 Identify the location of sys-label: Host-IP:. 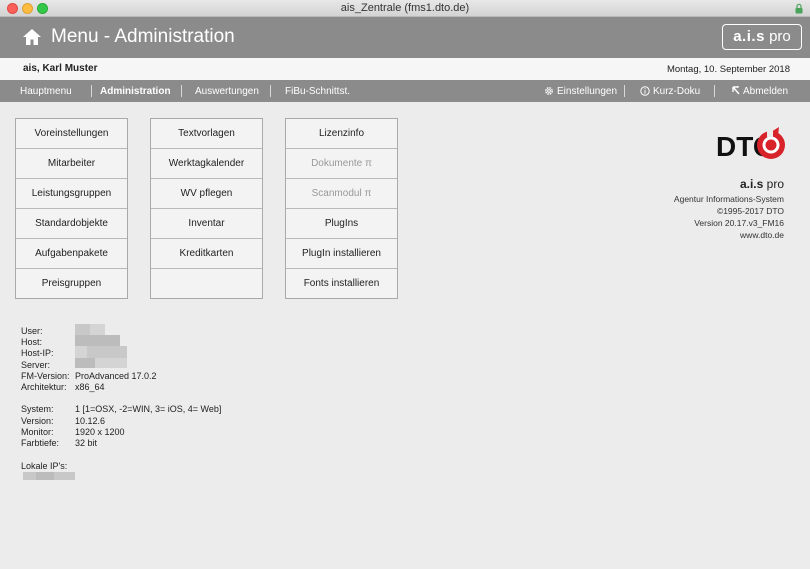
(37, 353).